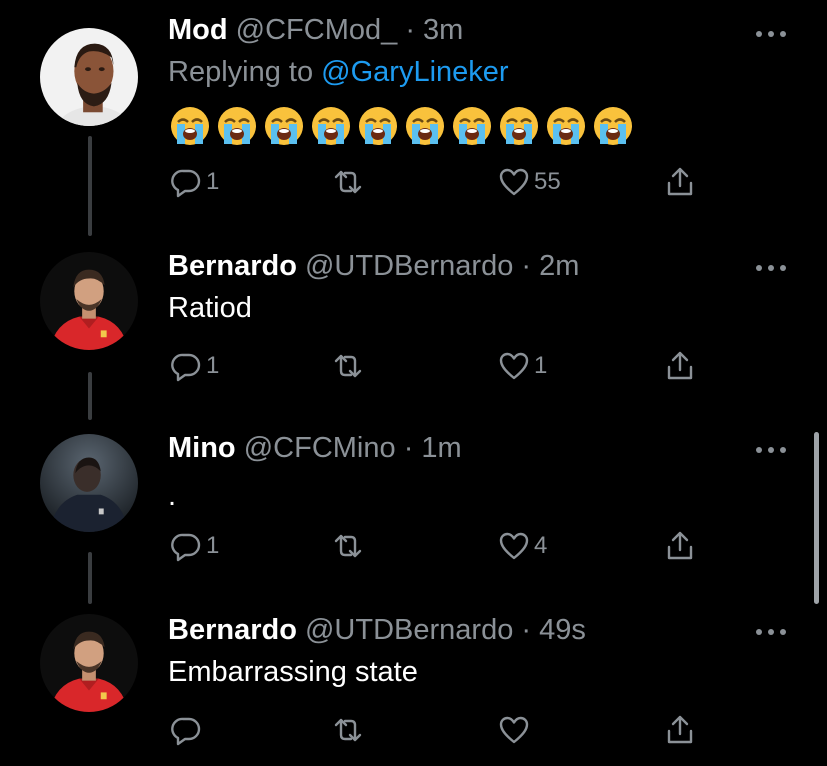 The image size is (827, 766). What do you see at coordinates (245, 72) in the screenshot?
I see `replying-to-label: Replying to` at bounding box center [245, 72].